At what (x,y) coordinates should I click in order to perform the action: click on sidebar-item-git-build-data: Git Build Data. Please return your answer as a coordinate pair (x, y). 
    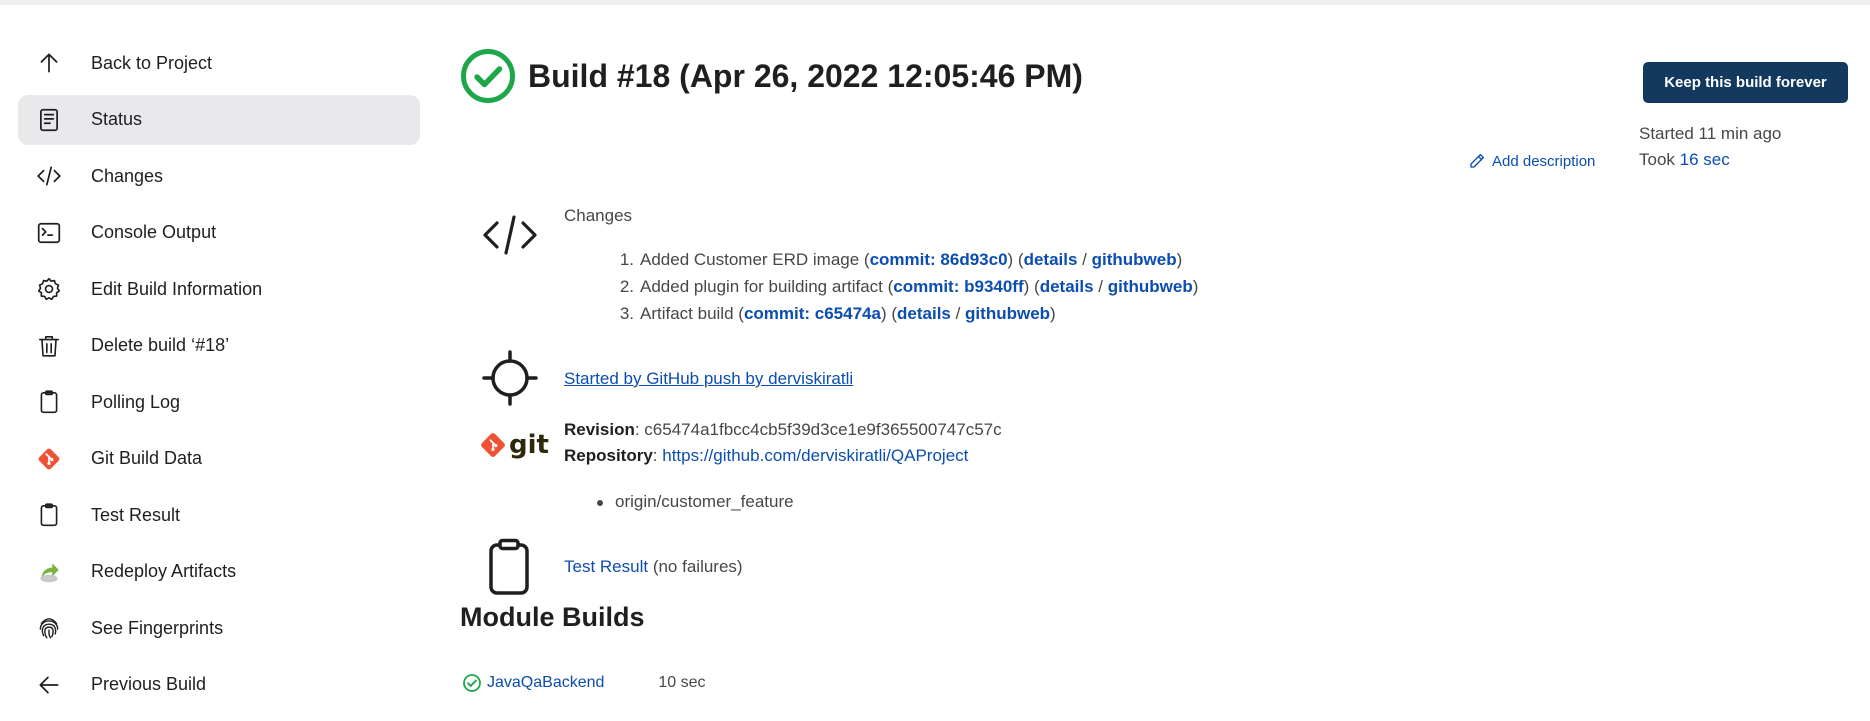
    Looking at the image, I should click on (219, 459).